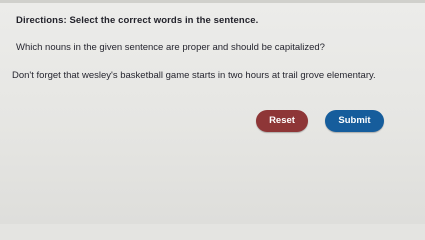 This screenshot has height=240, width=425. What do you see at coordinates (312, 75) in the screenshot?
I see `word-grove: grove` at bounding box center [312, 75].